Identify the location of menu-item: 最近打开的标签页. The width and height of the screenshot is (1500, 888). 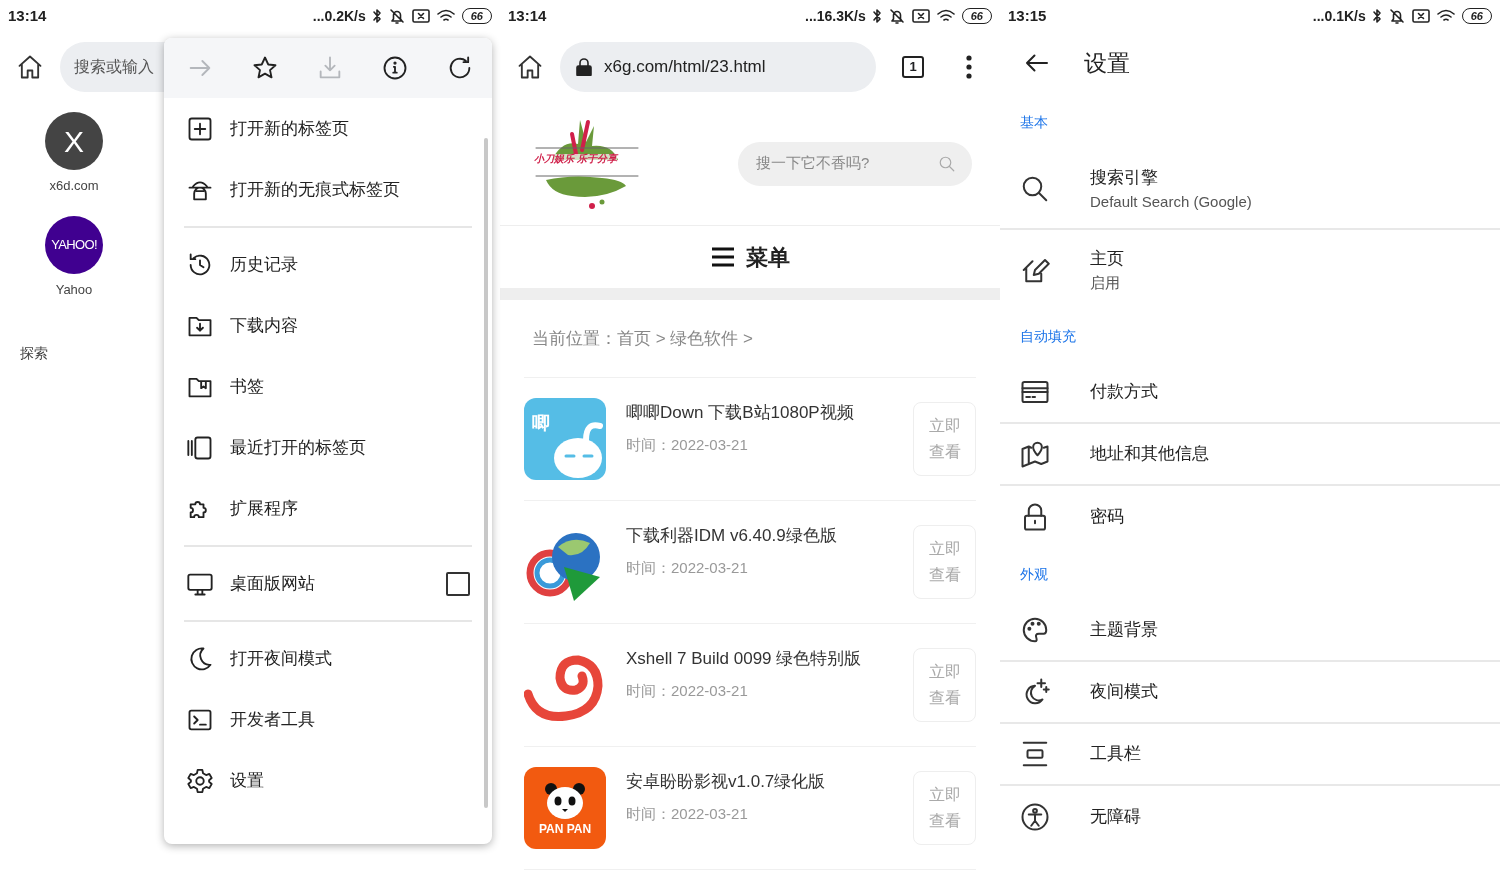
(350, 447).